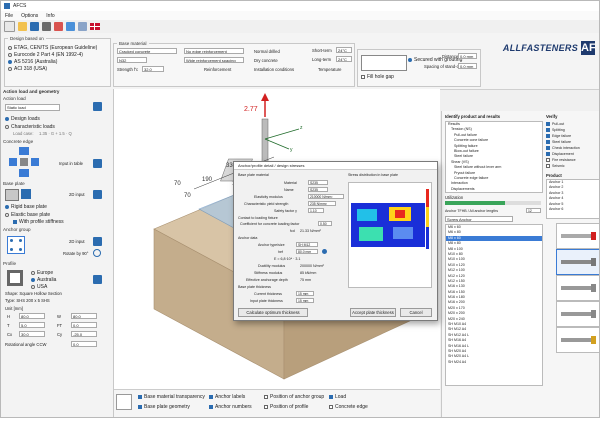  I want to click on brand-logo: ALLFASTENERS AF, so click(549, 48).